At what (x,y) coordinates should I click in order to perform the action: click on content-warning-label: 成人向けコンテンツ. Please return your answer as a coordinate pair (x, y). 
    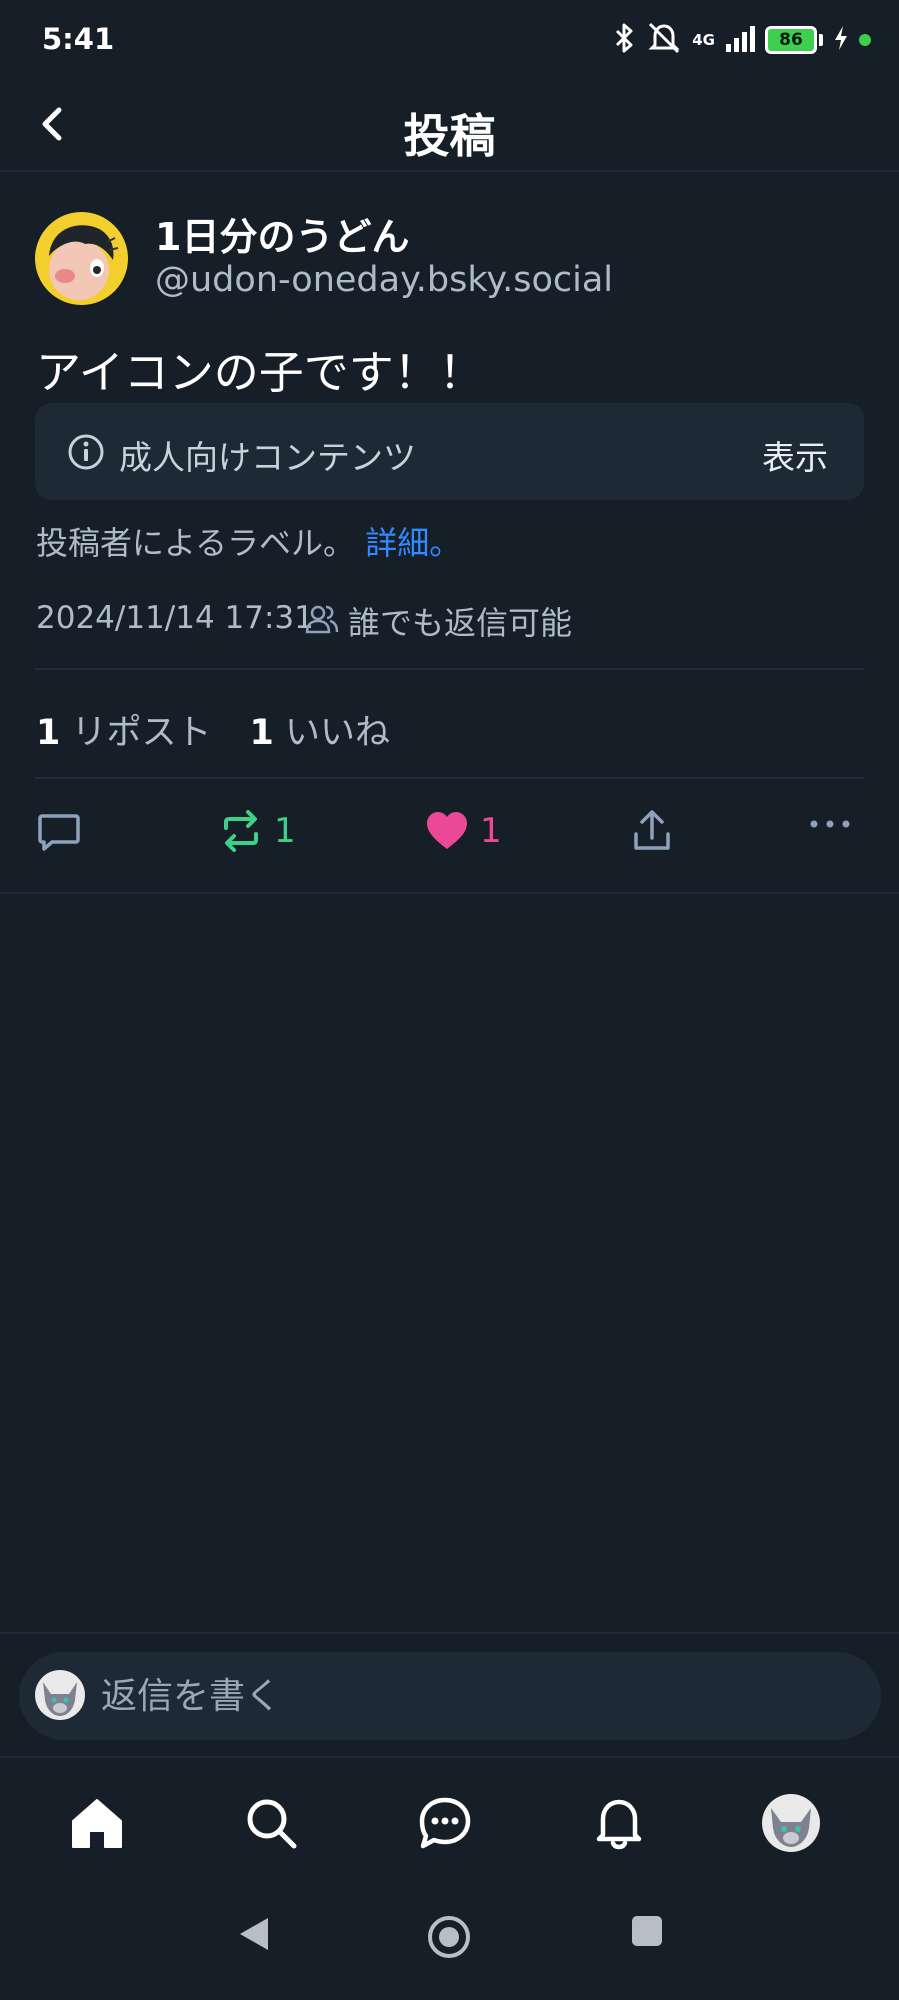
    Looking at the image, I should click on (267, 457).